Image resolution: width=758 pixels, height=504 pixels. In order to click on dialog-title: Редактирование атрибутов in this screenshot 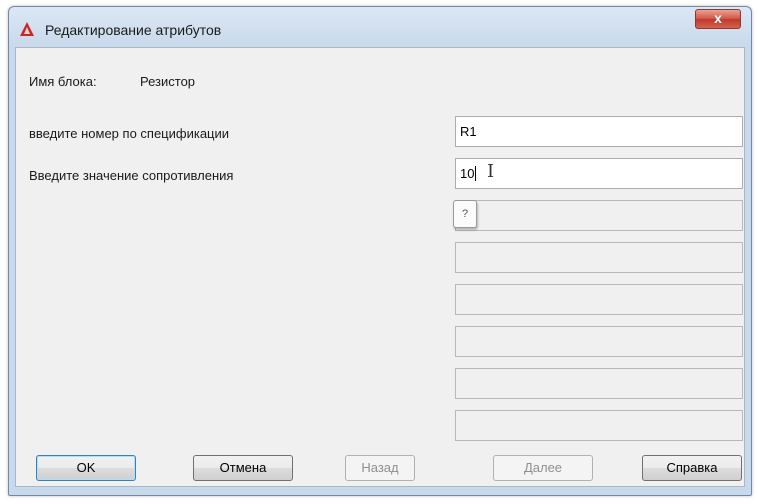, I will do `click(133, 30)`.